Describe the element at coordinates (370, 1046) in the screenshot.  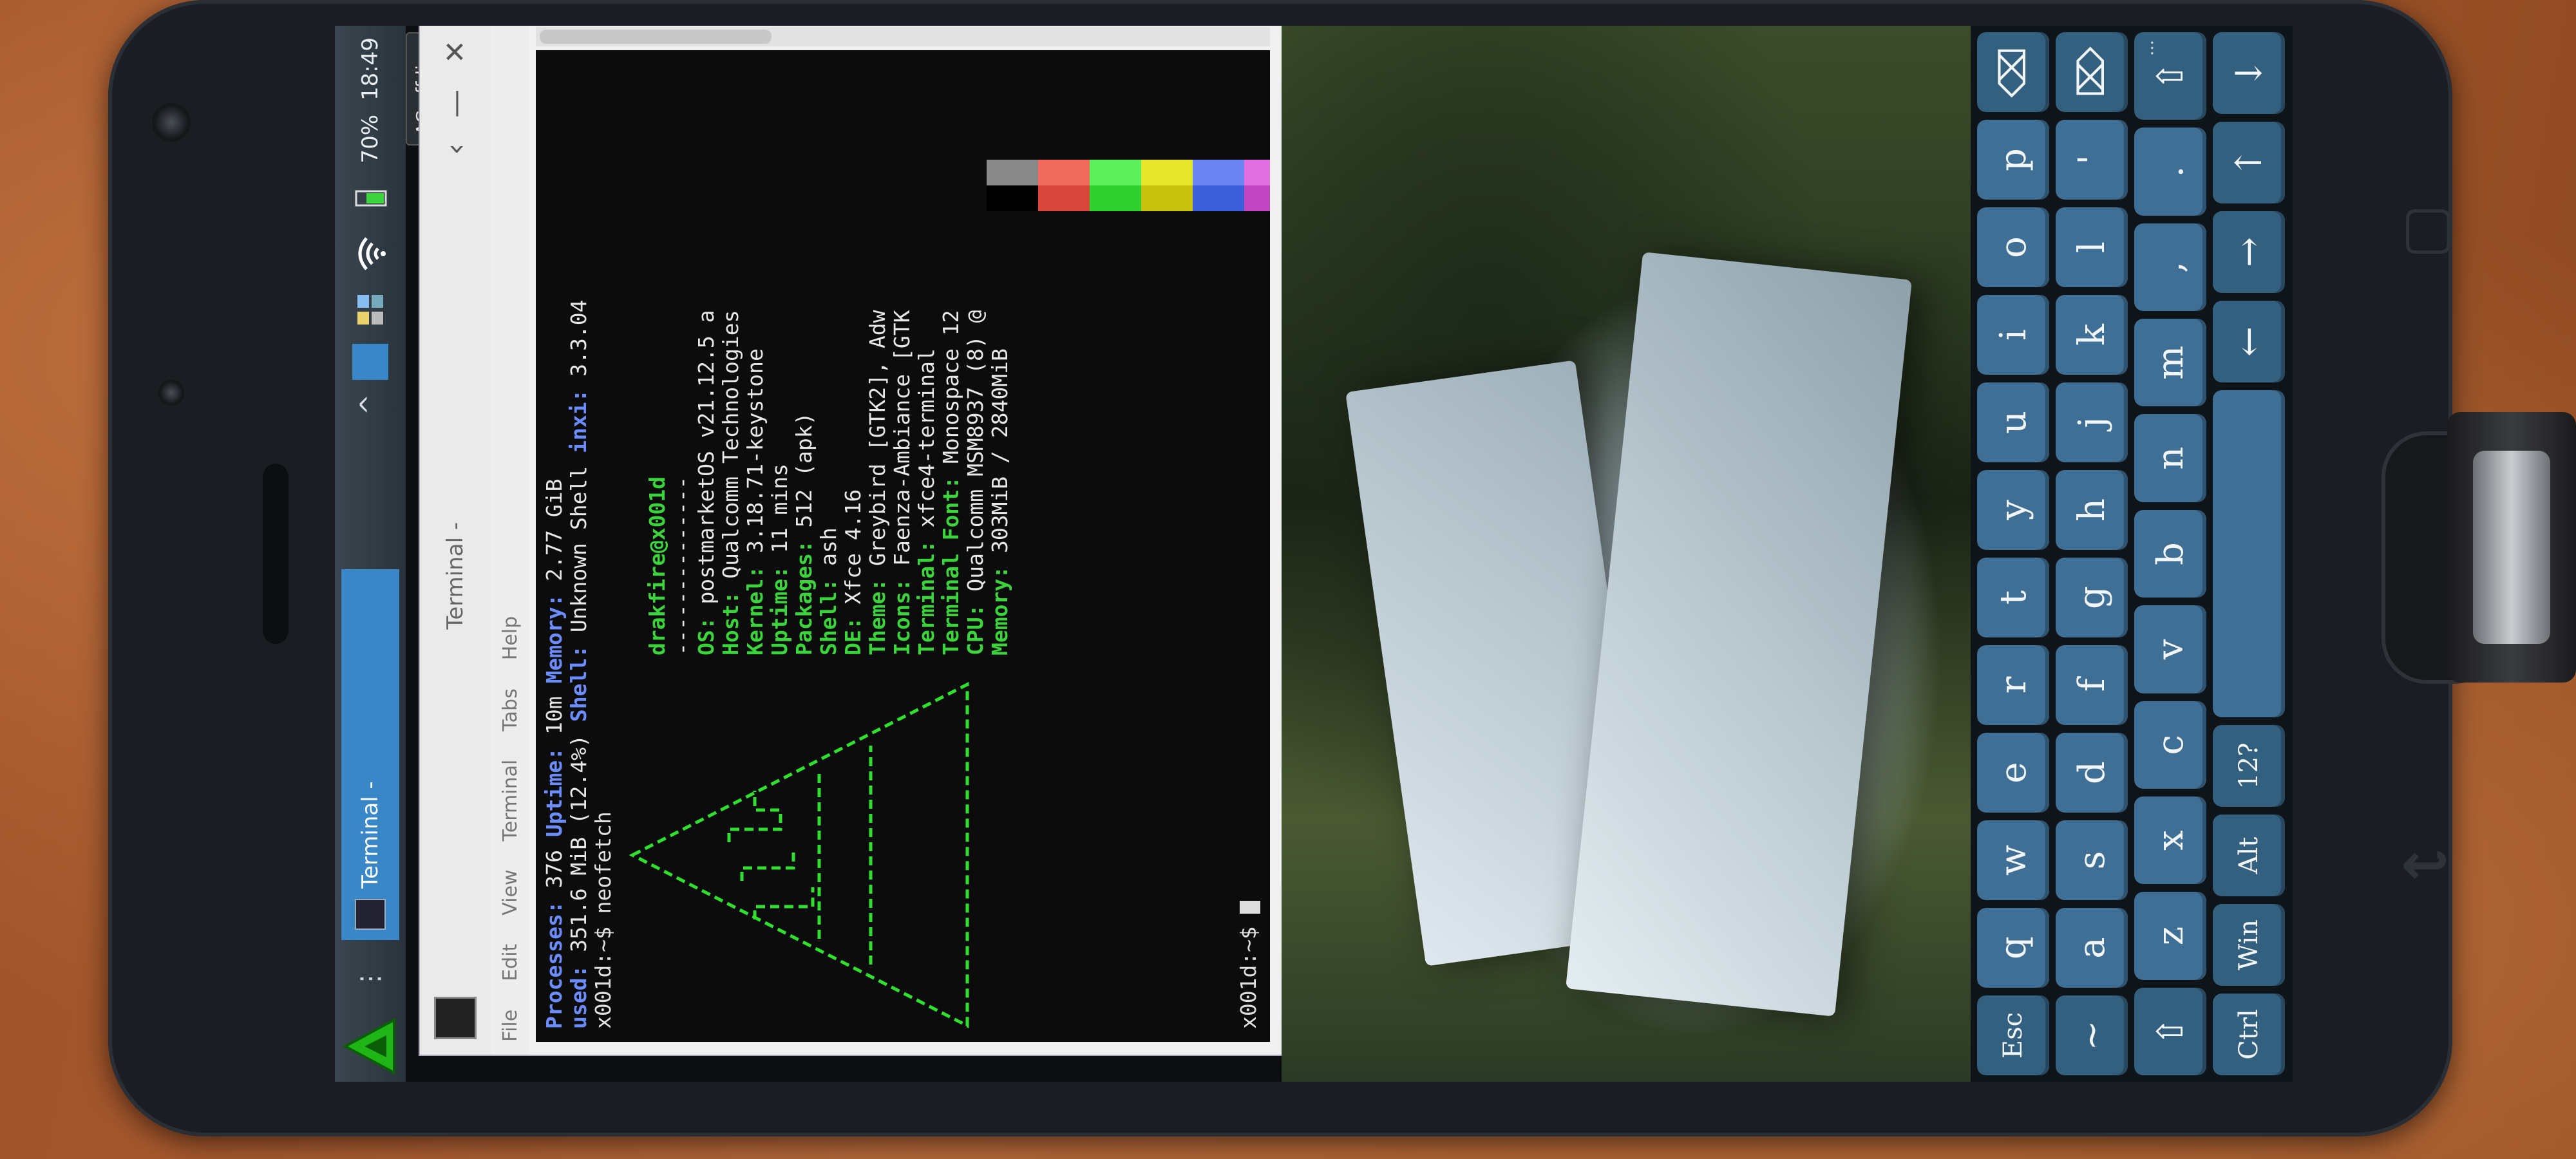
I see `app-menu-logo-icon` at that location.